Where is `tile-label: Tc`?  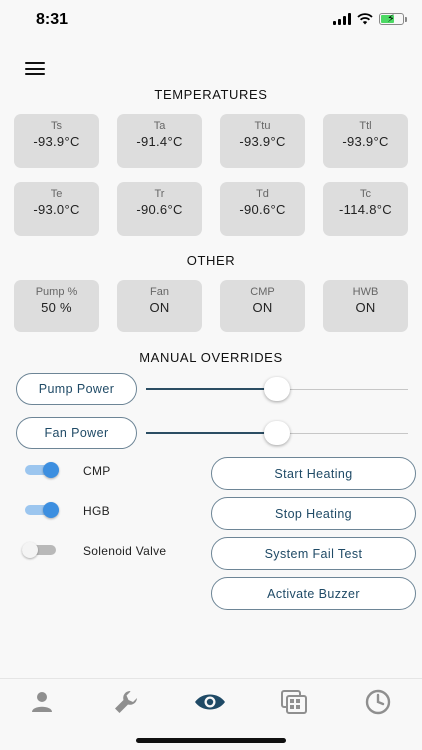 tile-label: Tc is located at coordinates (365, 194).